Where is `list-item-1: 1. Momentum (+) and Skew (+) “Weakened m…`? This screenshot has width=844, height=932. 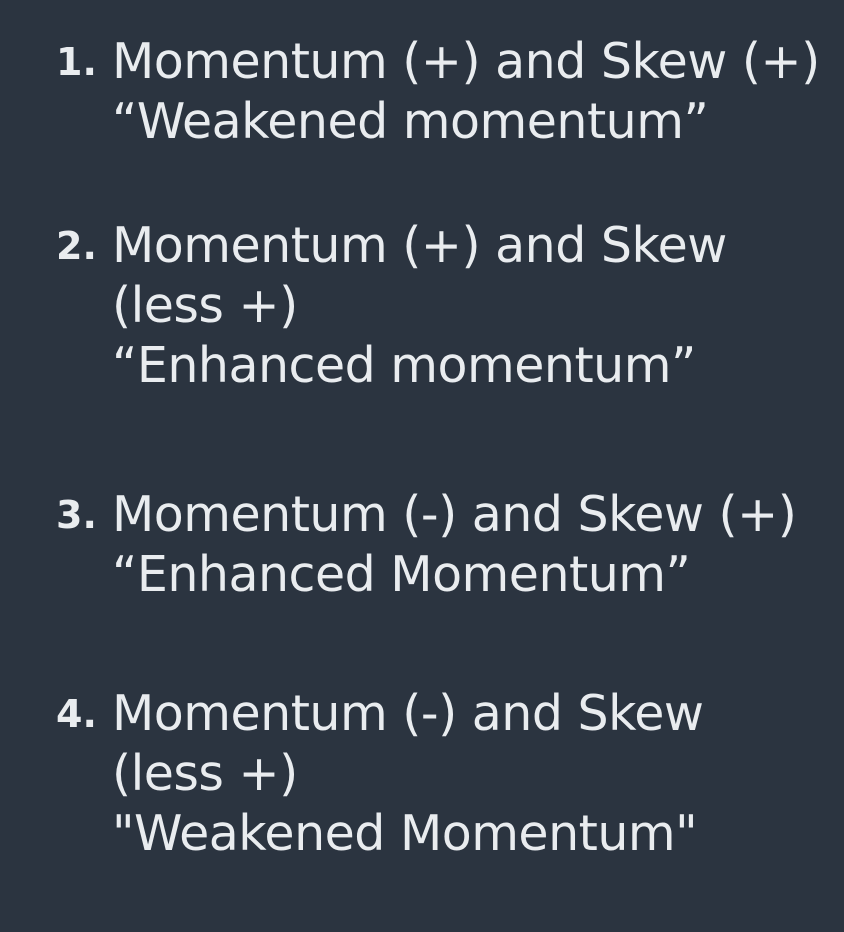 list-item-1: 1. Momentum (+) and Skew (+) “Weakened m… is located at coordinates (438, 92).